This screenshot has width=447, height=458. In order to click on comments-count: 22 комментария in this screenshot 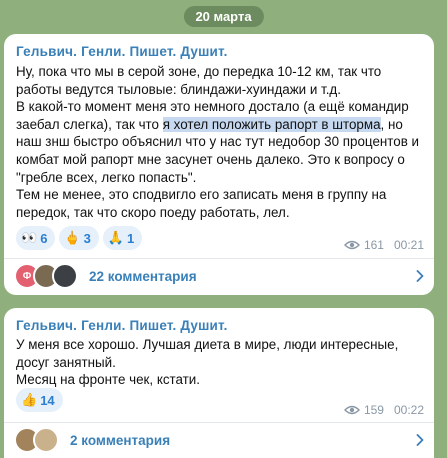, I will do `click(143, 276)`.